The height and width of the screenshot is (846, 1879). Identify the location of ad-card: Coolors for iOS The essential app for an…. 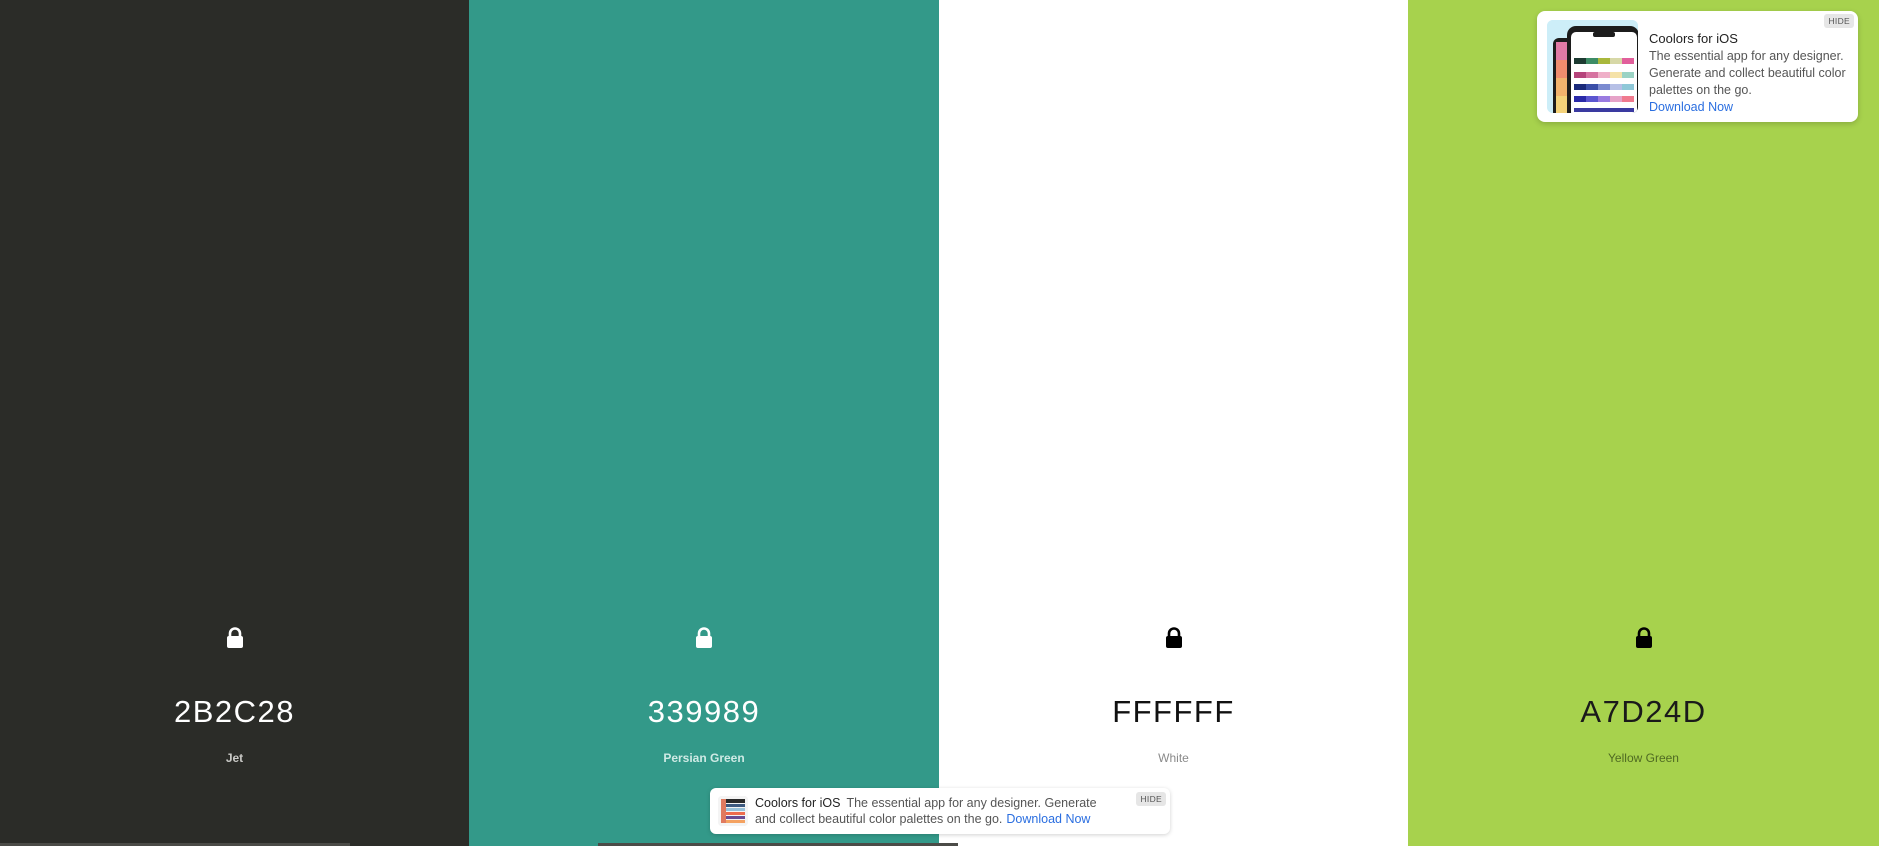
(1697, 66).